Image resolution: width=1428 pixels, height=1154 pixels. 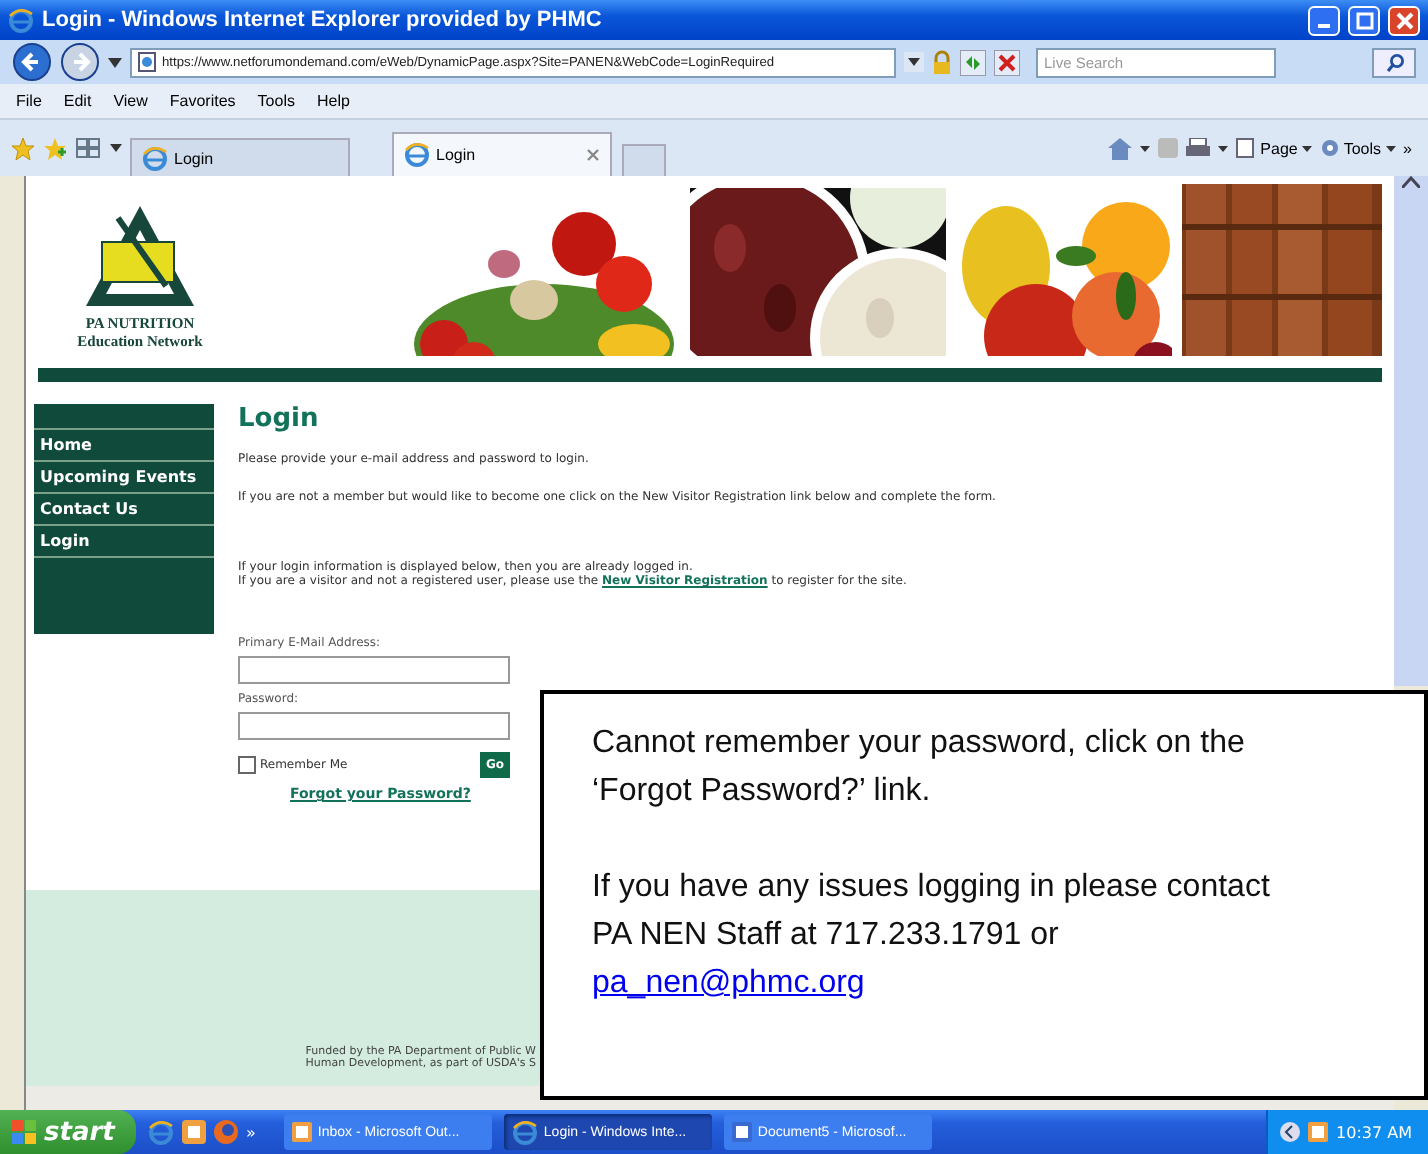 I want to click on callout-text: If you have any issues logging in please contact PA NEN Staff at 717.233.1791 or, so click(x=932, y=912).